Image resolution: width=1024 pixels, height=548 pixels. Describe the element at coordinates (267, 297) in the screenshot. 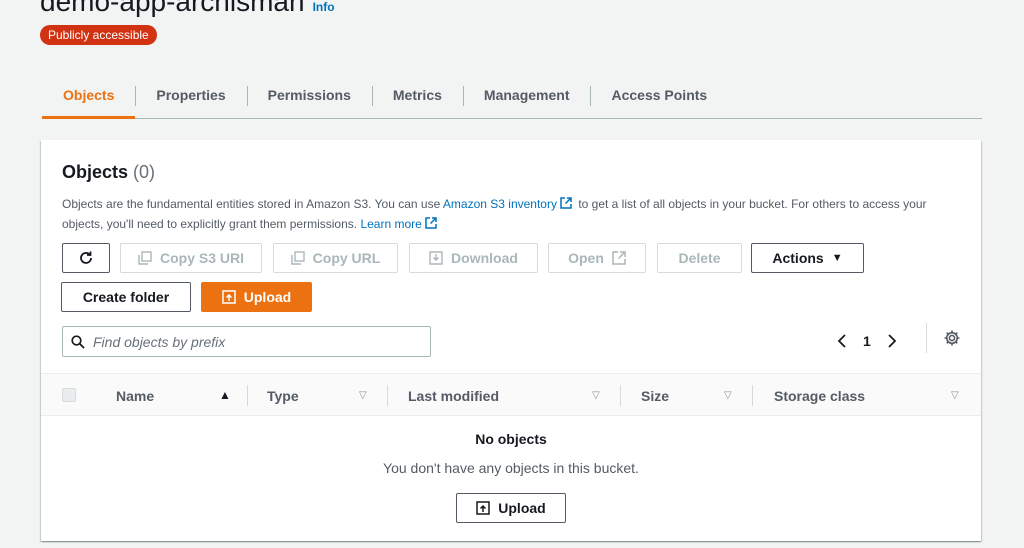

I see `upload-label: Upload` at that location.